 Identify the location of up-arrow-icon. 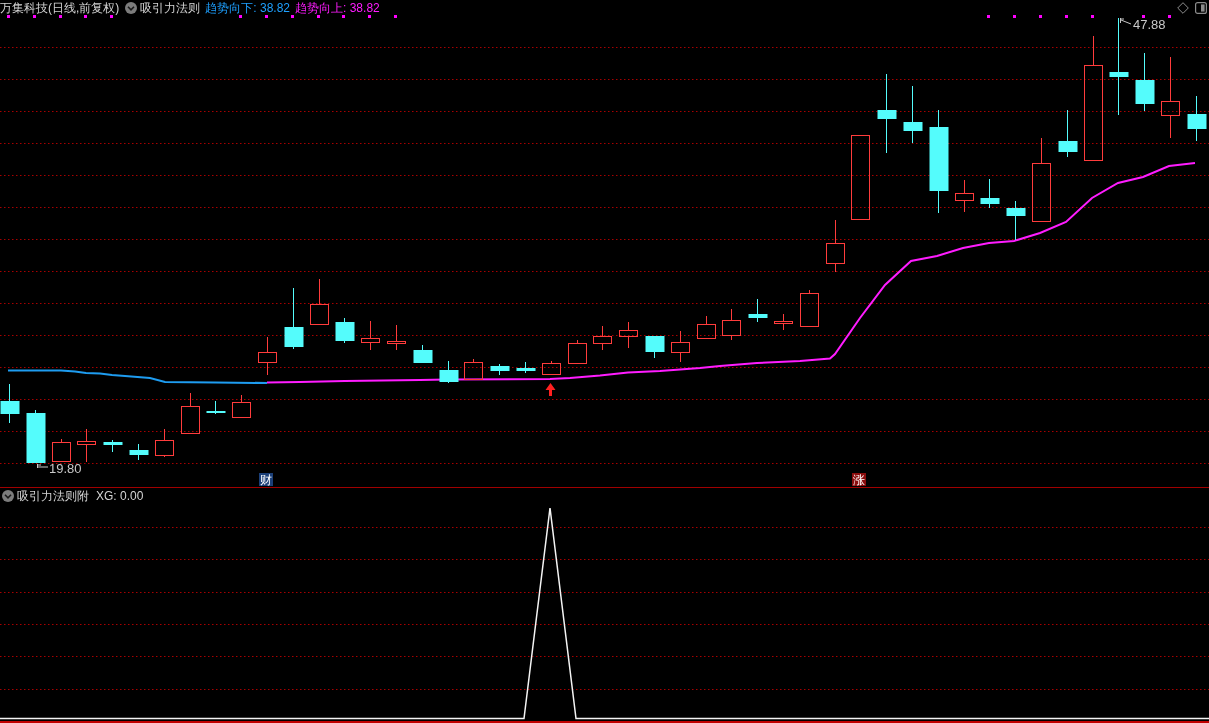
(550, 389).